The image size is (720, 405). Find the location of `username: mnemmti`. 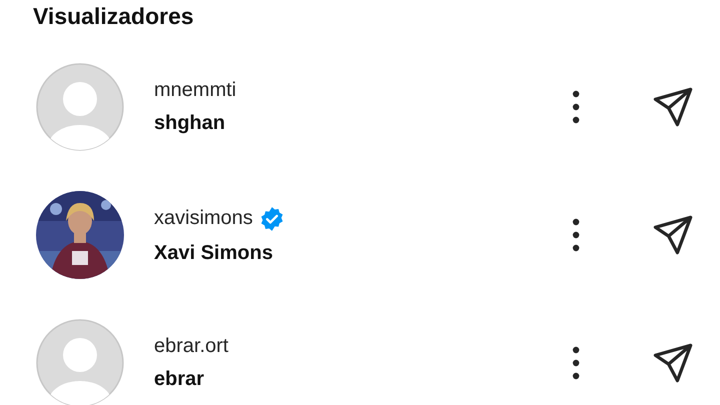

username: mnemmti is located at coordinates (195, 90).